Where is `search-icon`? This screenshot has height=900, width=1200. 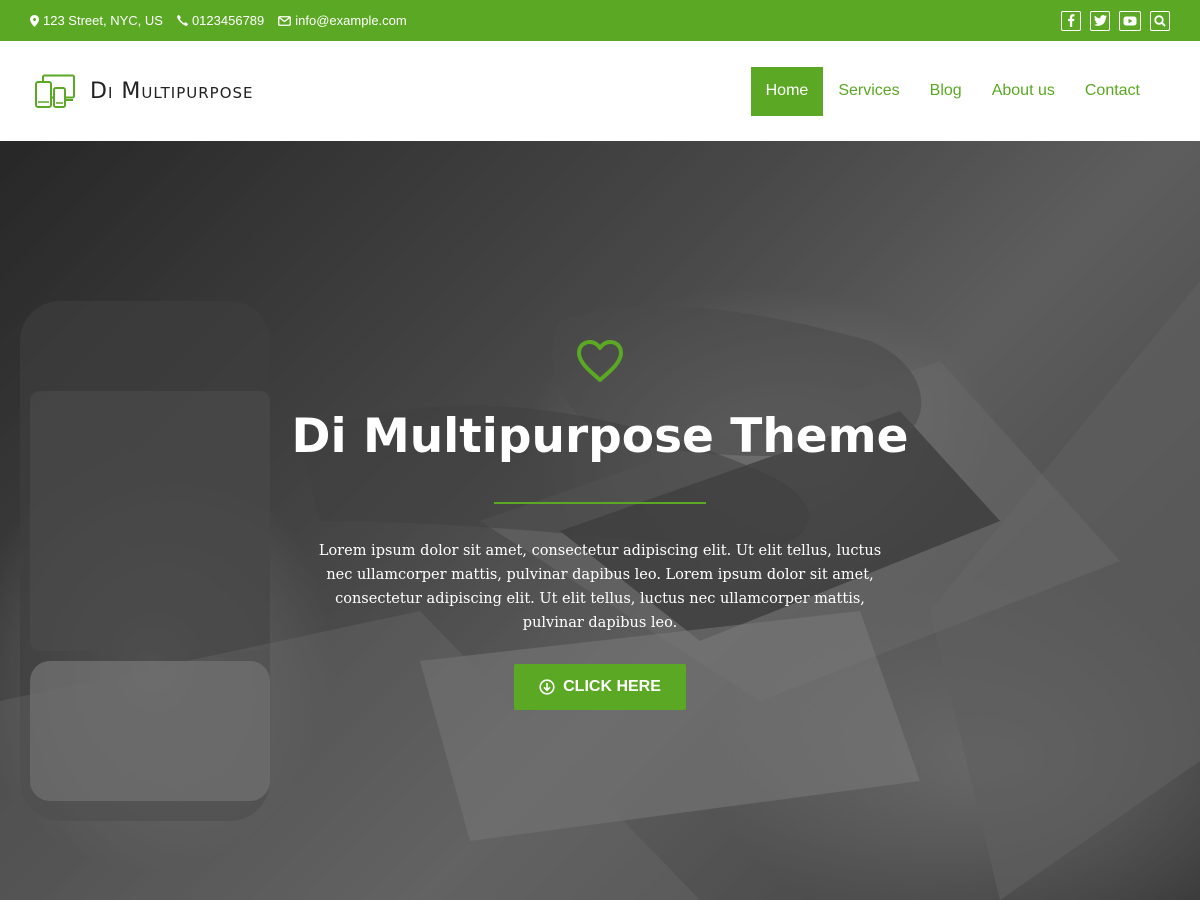 search-icon is located at coordinates (1160, 20).